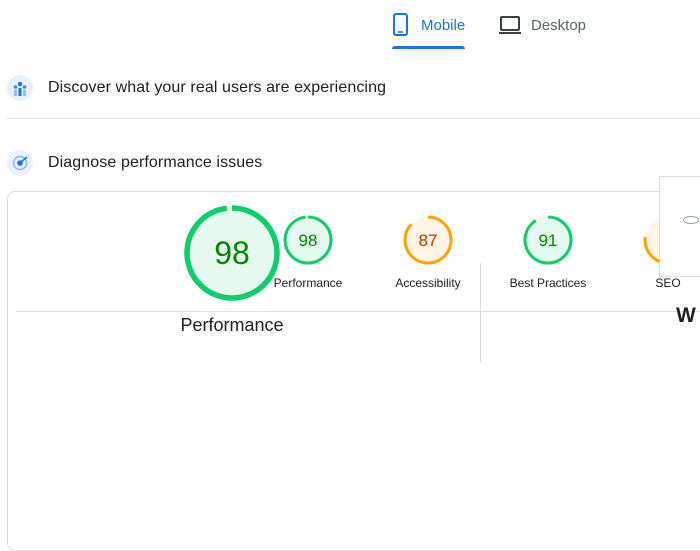 This screenshot has width=700, height=551. I want to click on main-score-label: Performance, so click(232, 325).